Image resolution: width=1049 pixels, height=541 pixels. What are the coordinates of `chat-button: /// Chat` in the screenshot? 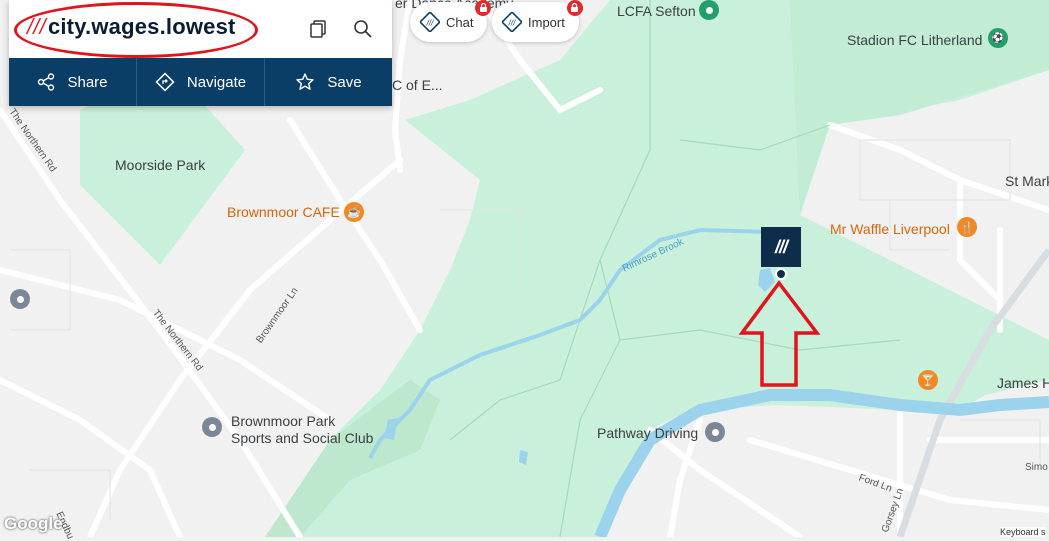 It's located at (451, 21).